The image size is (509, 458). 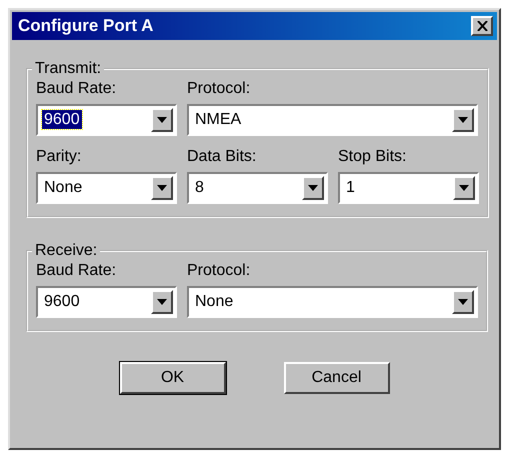 What do you see at coordinates (66, 251) in the screenshot?
I see `group-title: Receive:` at bounding box center [66, 251].